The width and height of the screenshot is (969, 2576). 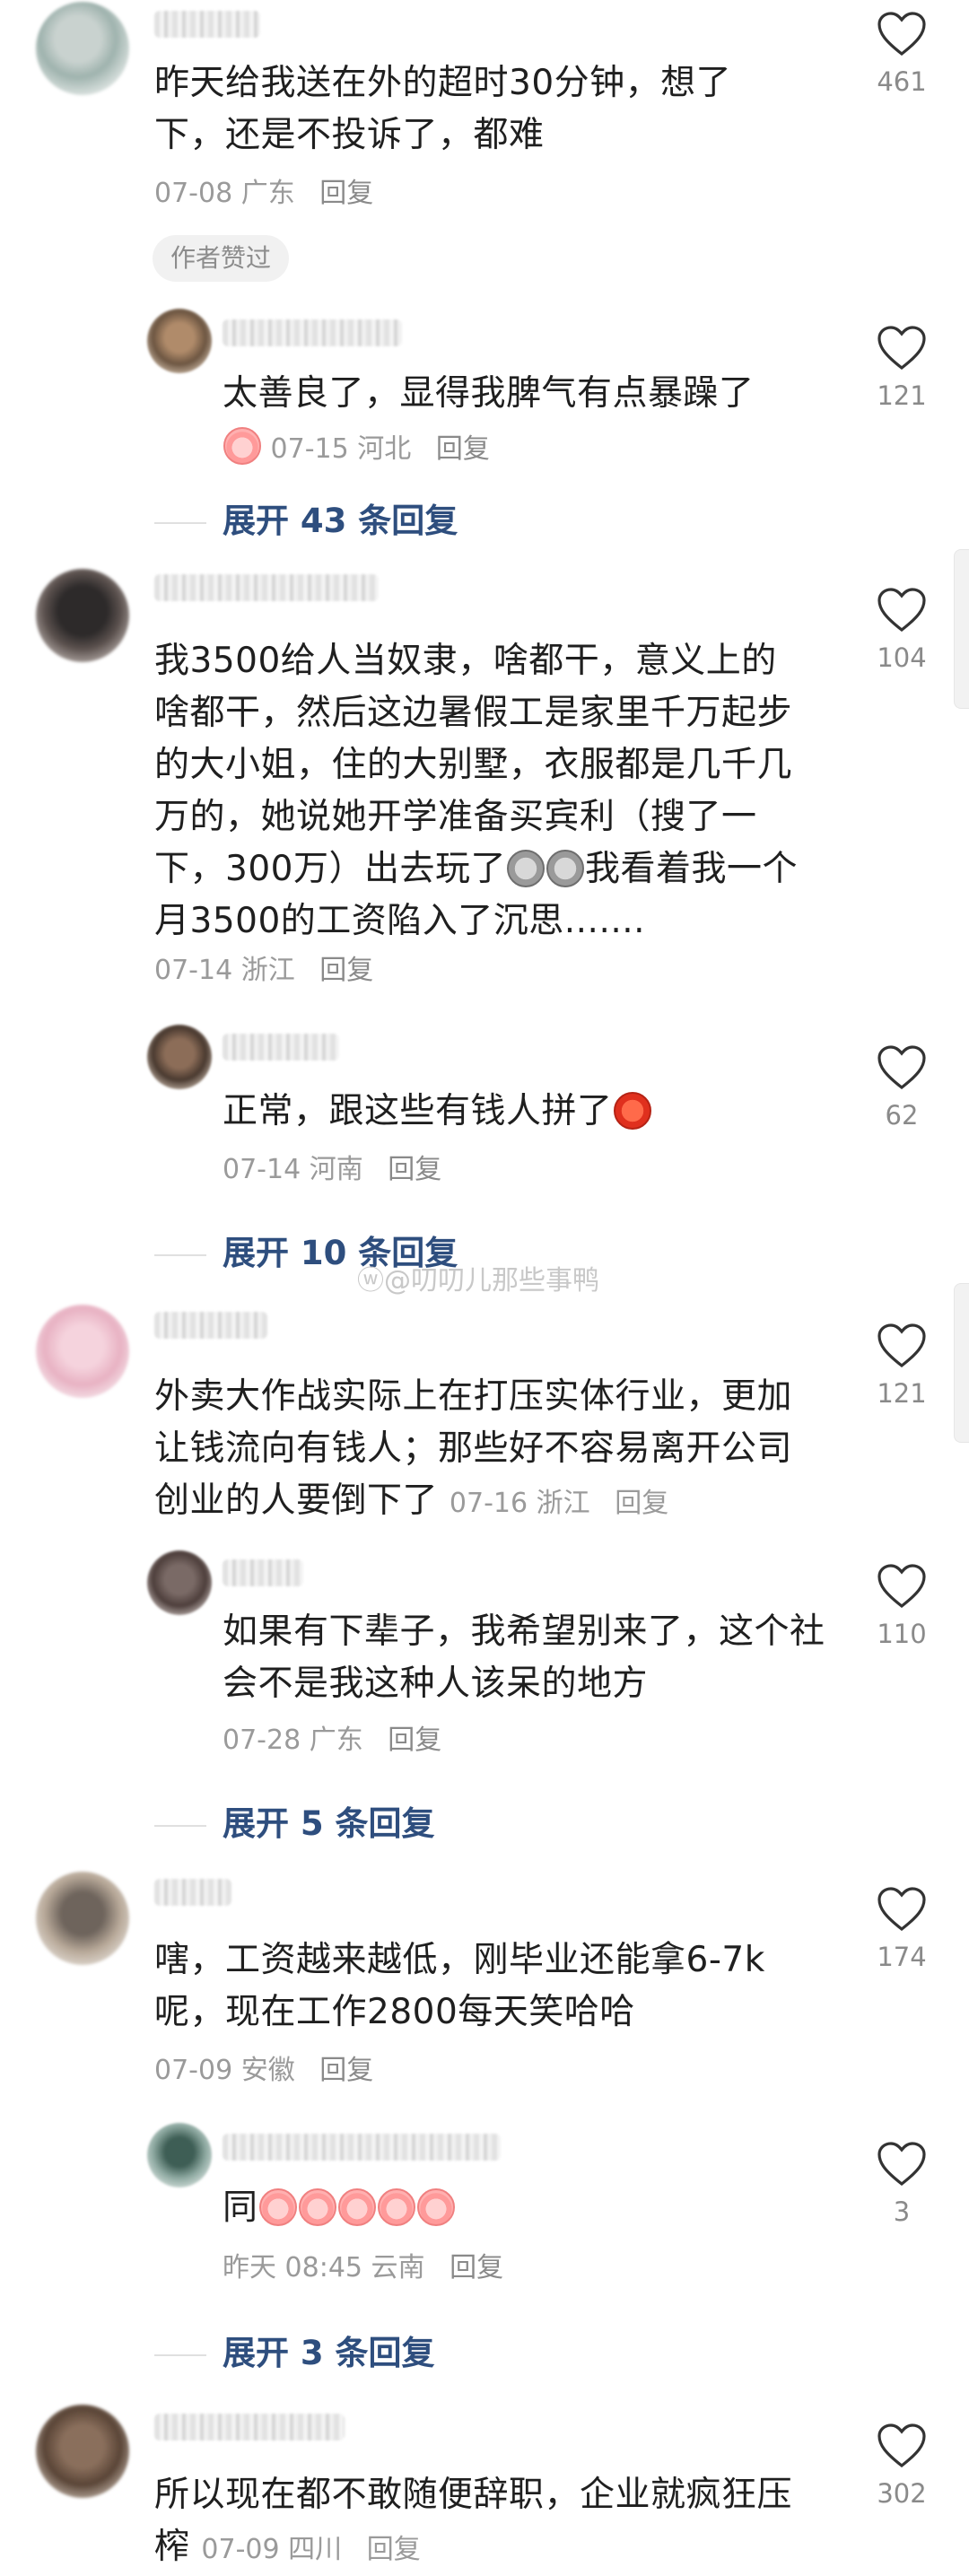 I want to click on like-count: 110, so click(x=902, y=1634).